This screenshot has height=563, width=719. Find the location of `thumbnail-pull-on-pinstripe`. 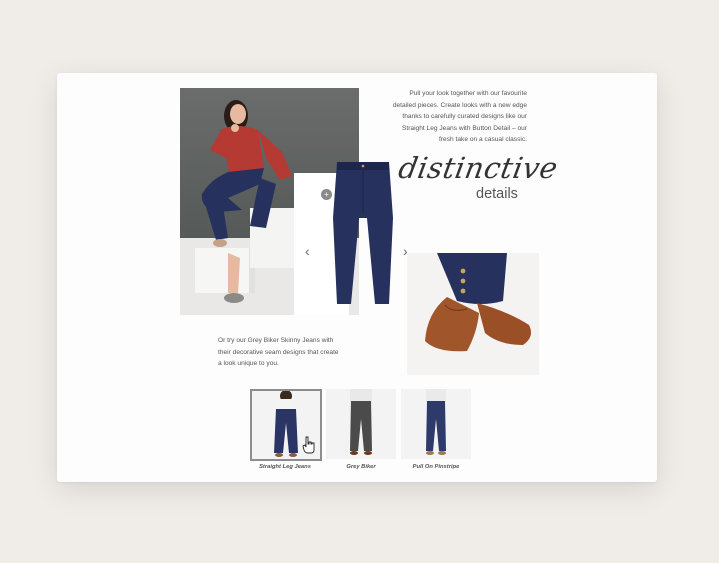

thumbnail-pull-on-pinstripe is located at coordinates (436, 424).